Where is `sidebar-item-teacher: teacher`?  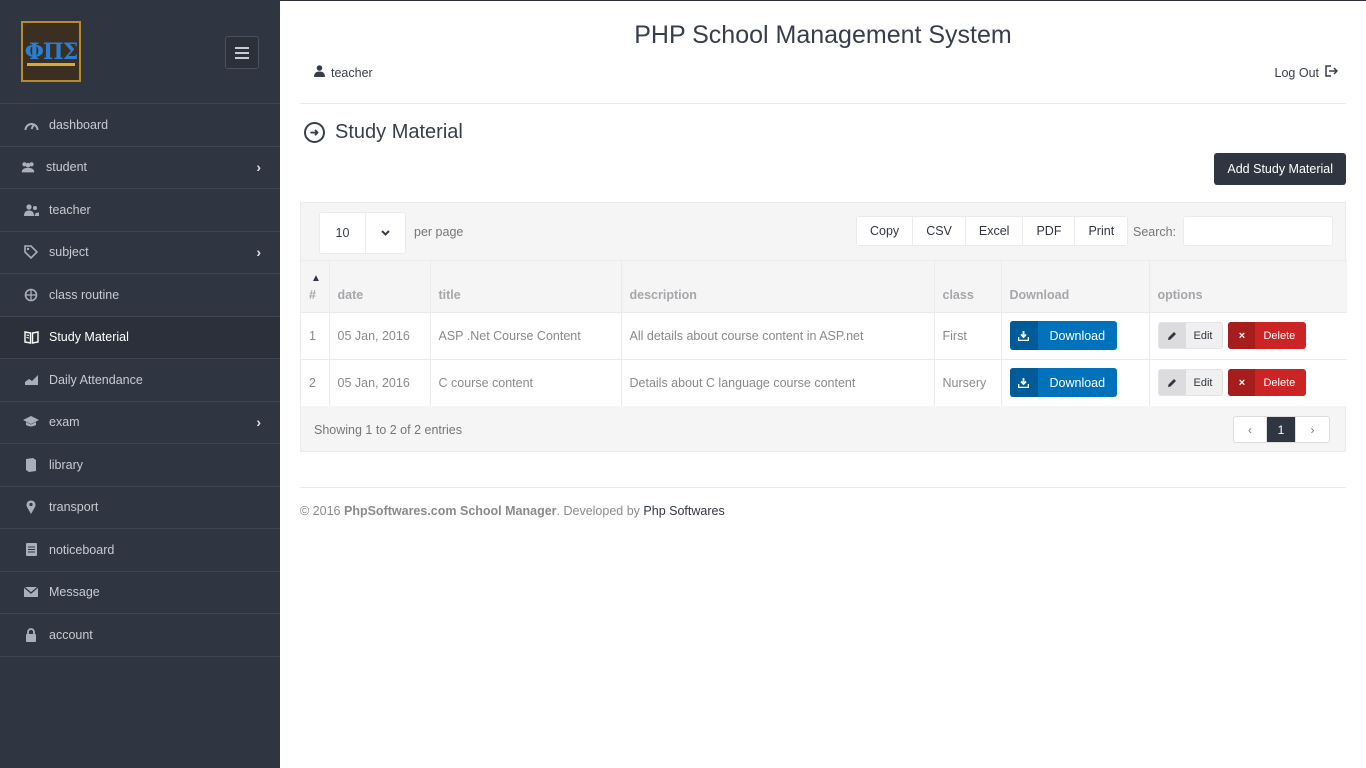 sidebar-item-teacher: teacher is located at coordinates (140, 210).